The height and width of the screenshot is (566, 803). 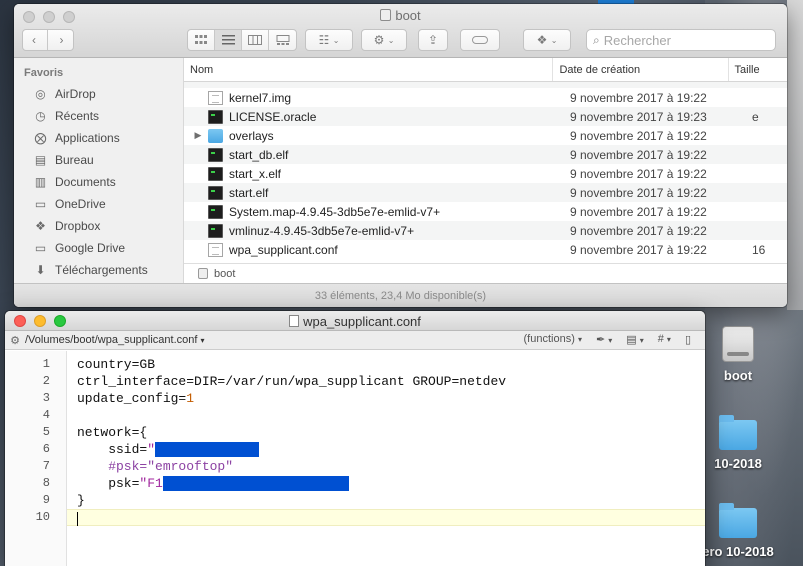 I want to click on documents-icon: ▤, so click(x=631, y=340).